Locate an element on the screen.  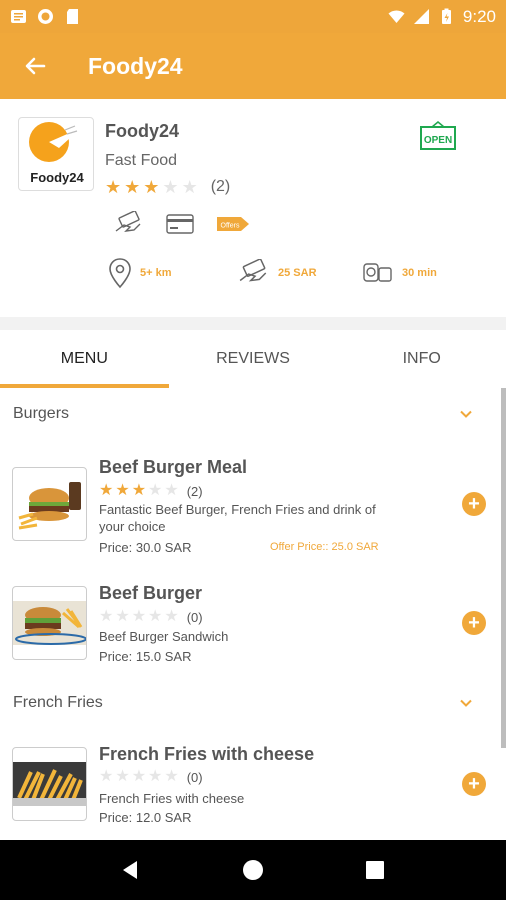
item-name: French Fries with cheese is located at coordinates (207, 754).